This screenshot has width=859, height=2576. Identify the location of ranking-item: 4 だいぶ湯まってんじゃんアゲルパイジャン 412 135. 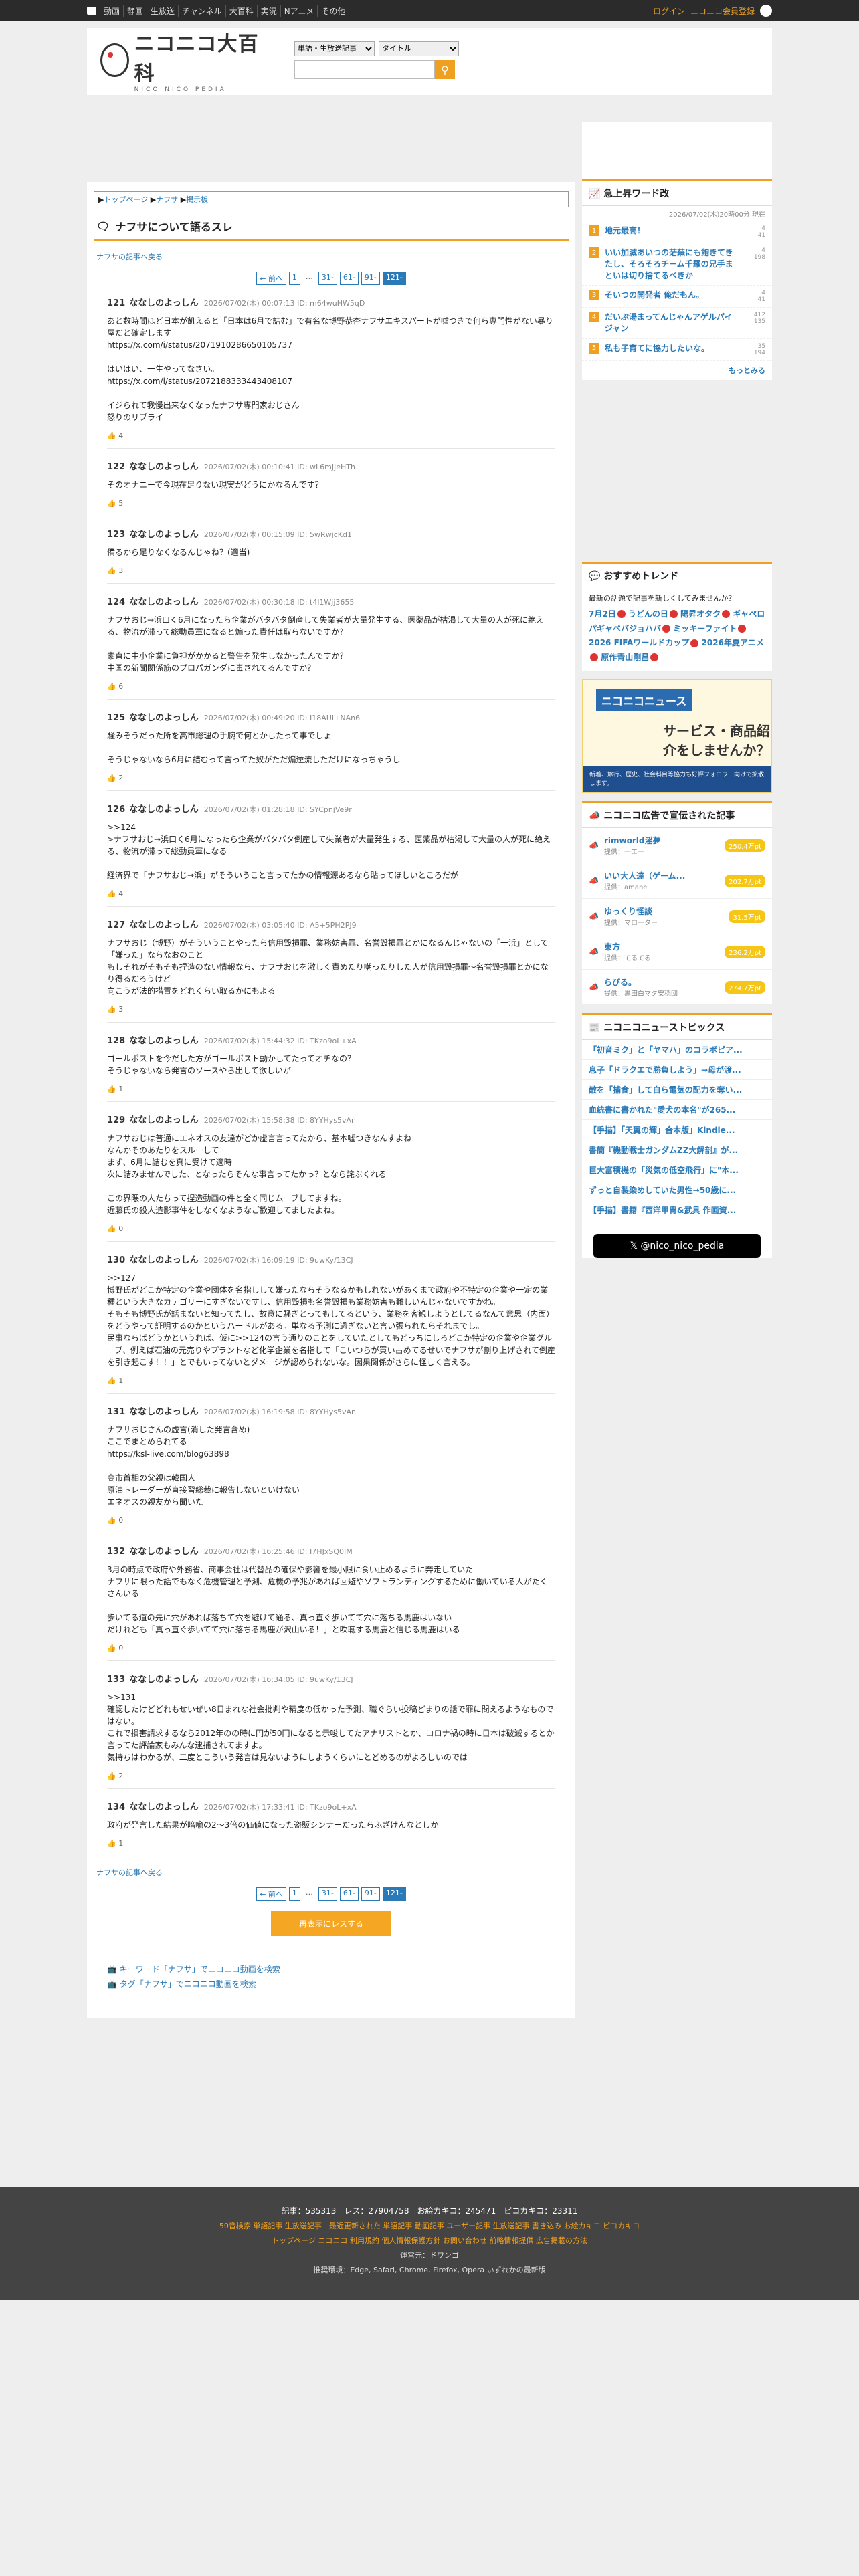
(677, 323).